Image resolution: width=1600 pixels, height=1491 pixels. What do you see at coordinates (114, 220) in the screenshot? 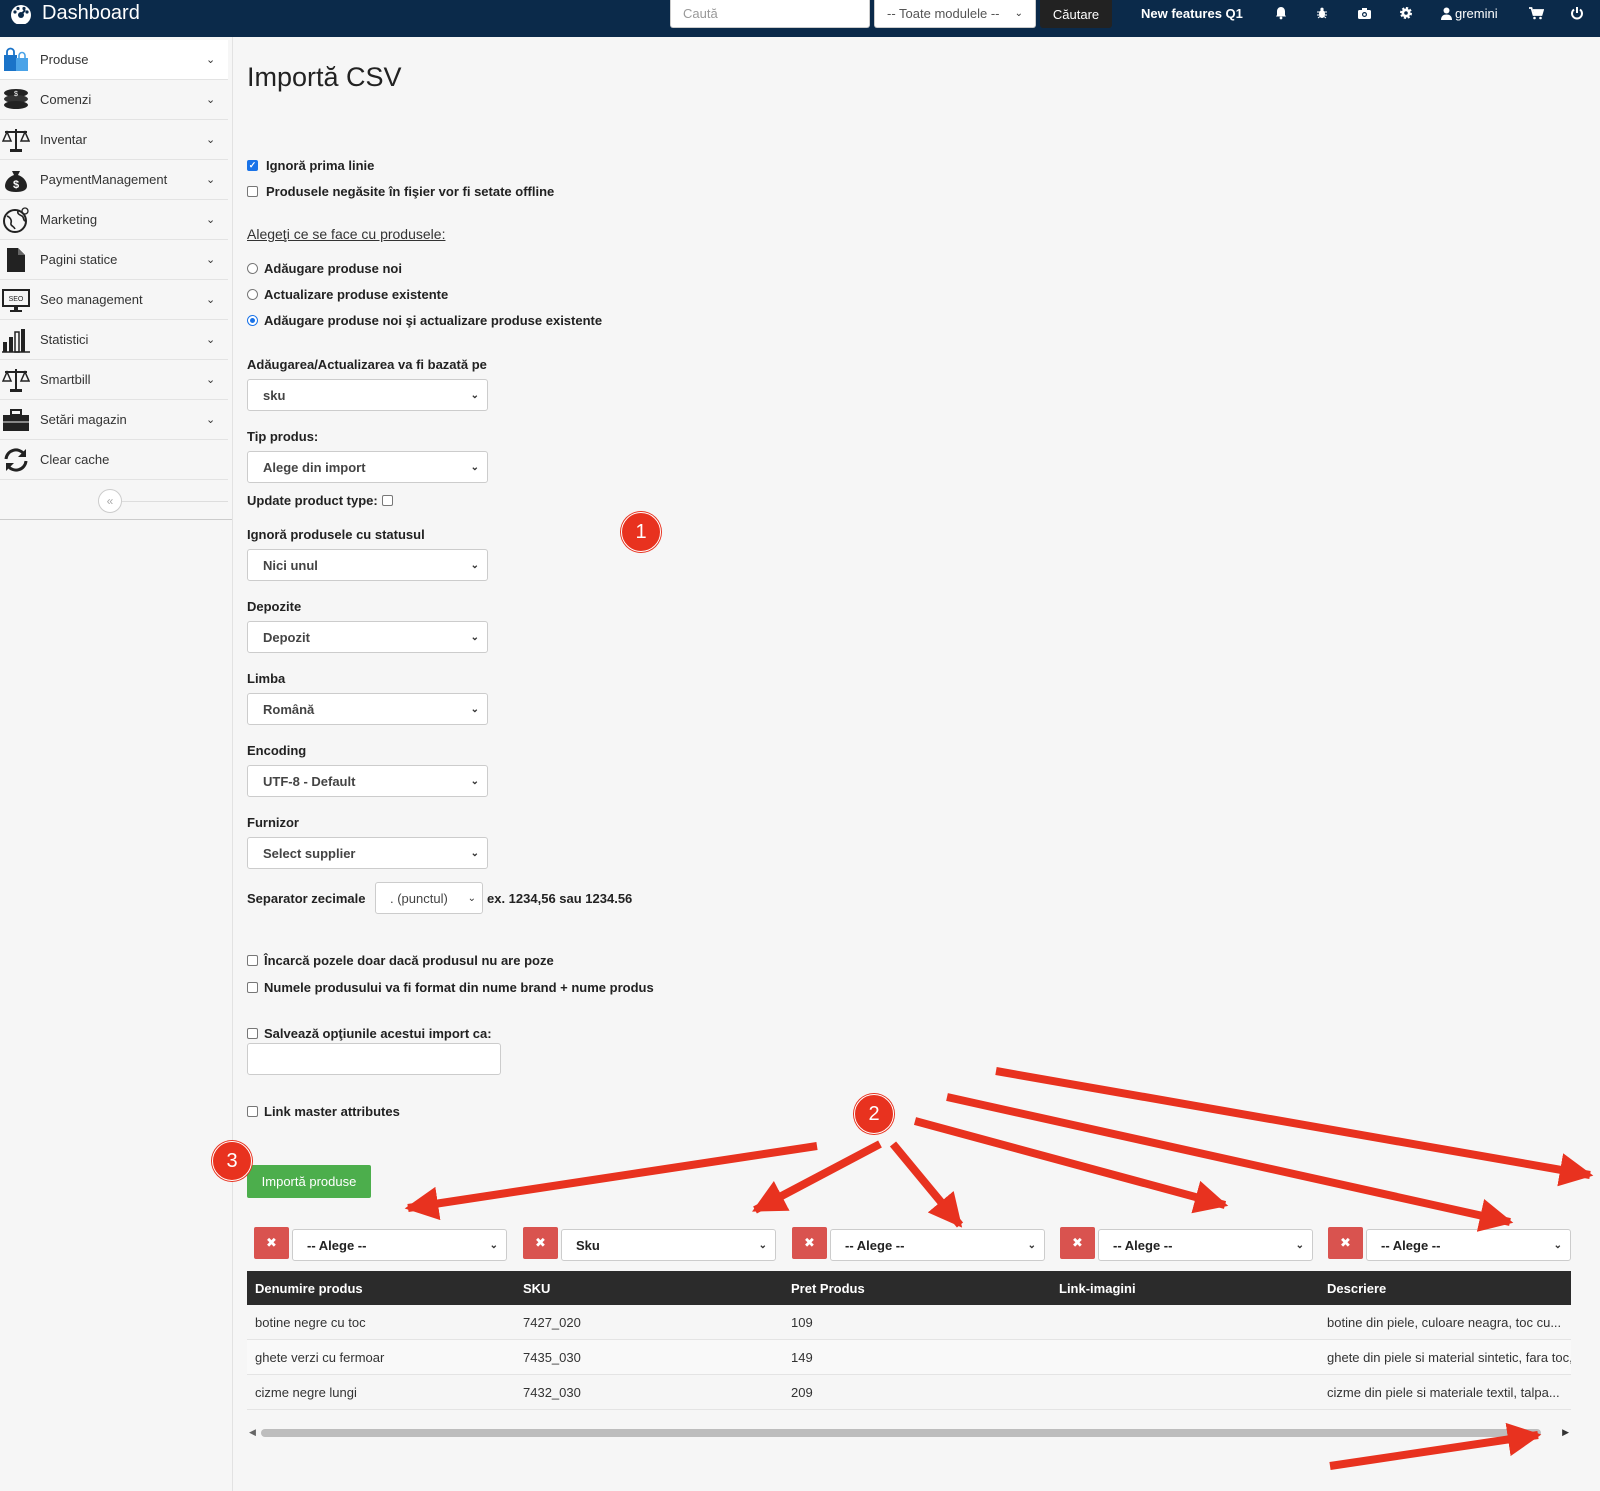
I see `sidebar-item-marketing: Marketing ⌄` at bounding box center [114, 220].